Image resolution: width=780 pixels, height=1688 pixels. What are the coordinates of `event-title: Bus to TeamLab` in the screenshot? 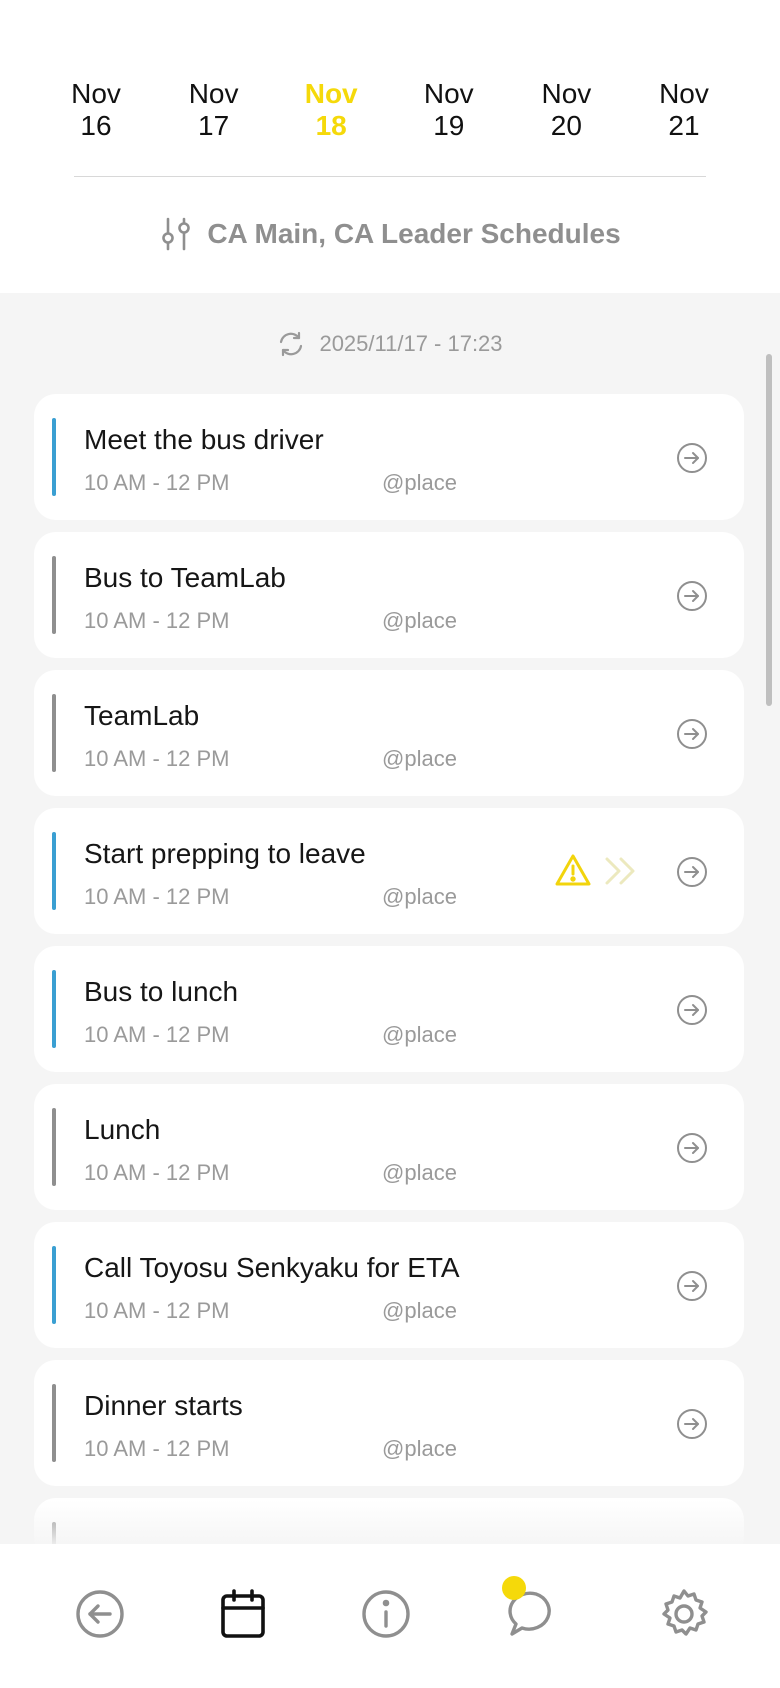 It's located at (185, 577).